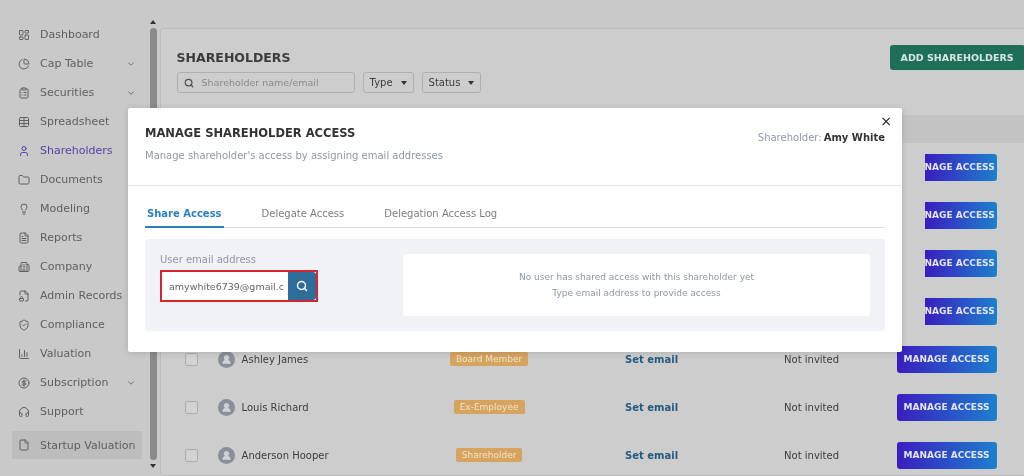  What do you see at coordinates (441, 218) in the screenshot?
I see `dialog-tab: Delegation Access Log` at bounding box center [441, 218].